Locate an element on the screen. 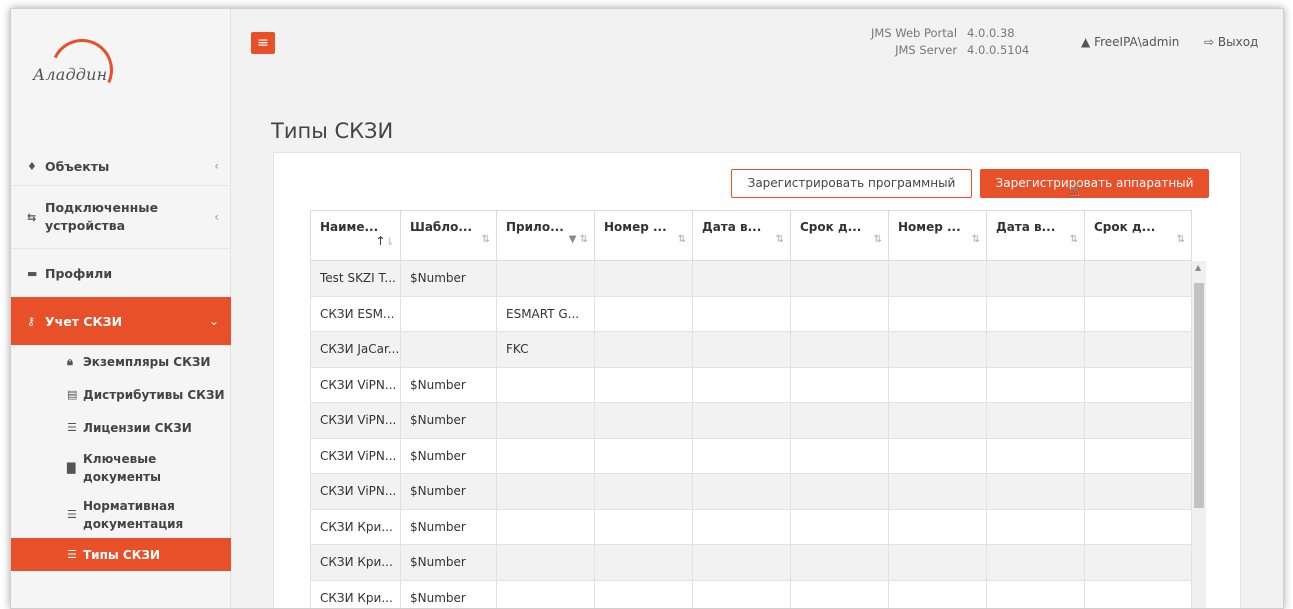 The height and width of the screenshot is (609, 1293). sort-asc-icon: ↑⇂ is located at coordinates (385, 241).